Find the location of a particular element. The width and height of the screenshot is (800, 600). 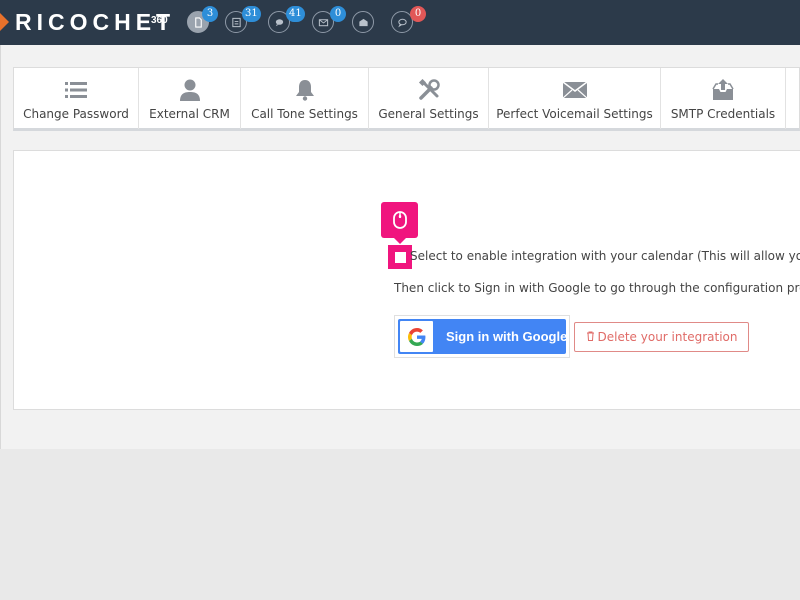

delete-integration-button: Delete your integration is located at coordinates (661, 337).